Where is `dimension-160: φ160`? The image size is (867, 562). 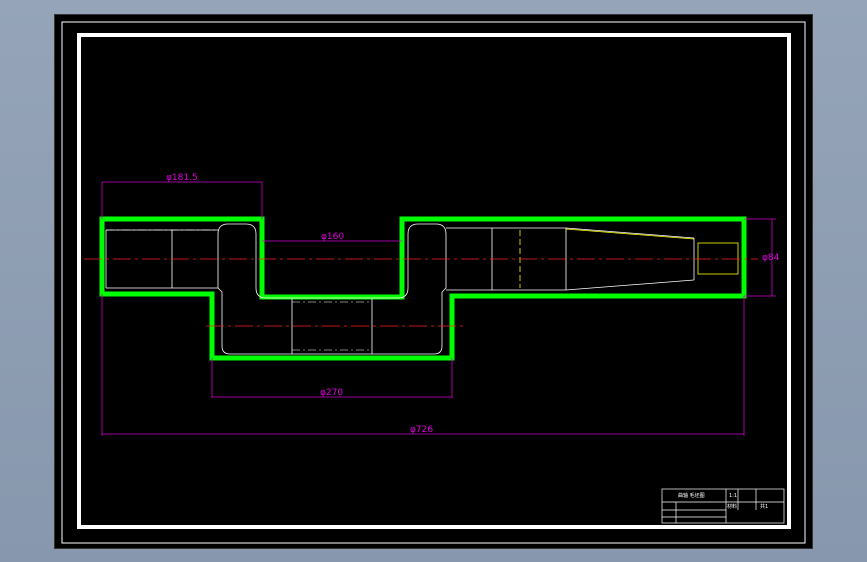 dimension-160: φ160 is located at coordinates (332, 237).